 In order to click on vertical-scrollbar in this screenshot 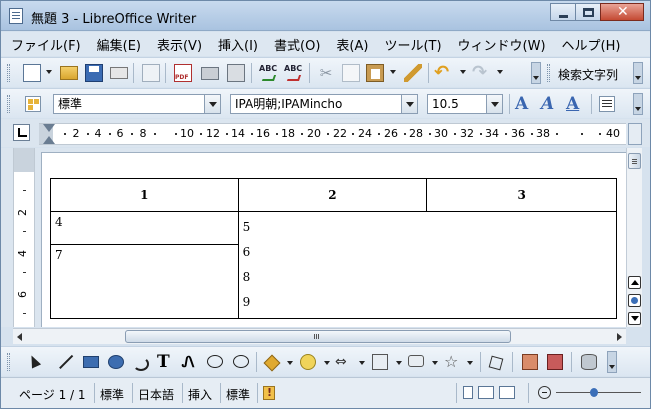, I will do `click(634, 237)`.